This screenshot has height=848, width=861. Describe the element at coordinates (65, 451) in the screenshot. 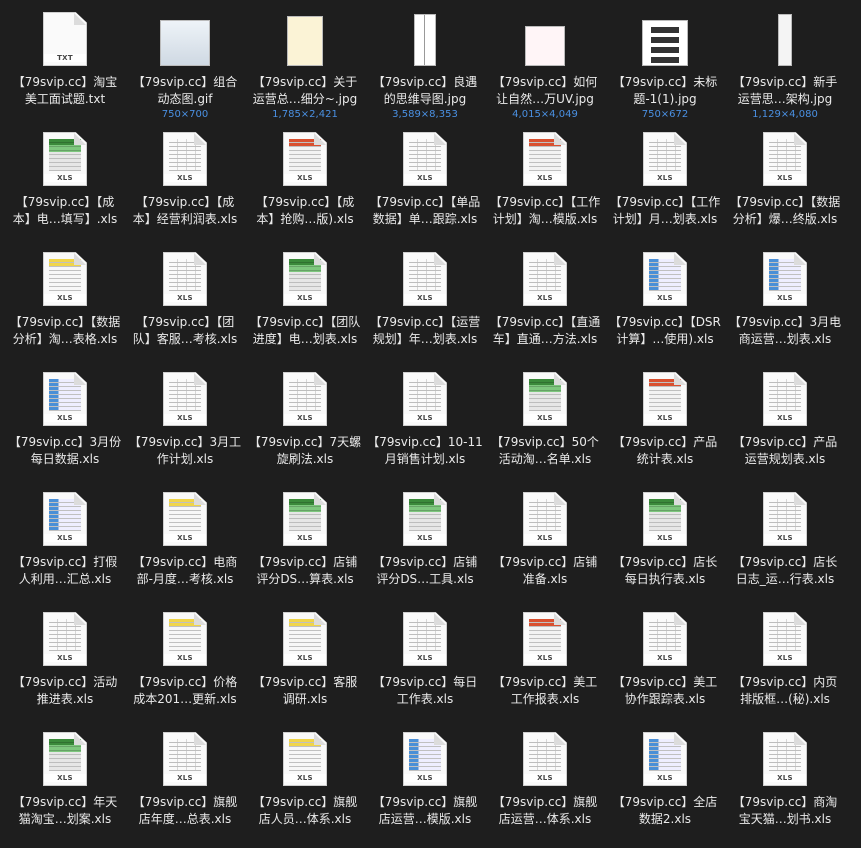

I see `file-name: 【79svip.cc】3月份 每日数据.xls` at that location.